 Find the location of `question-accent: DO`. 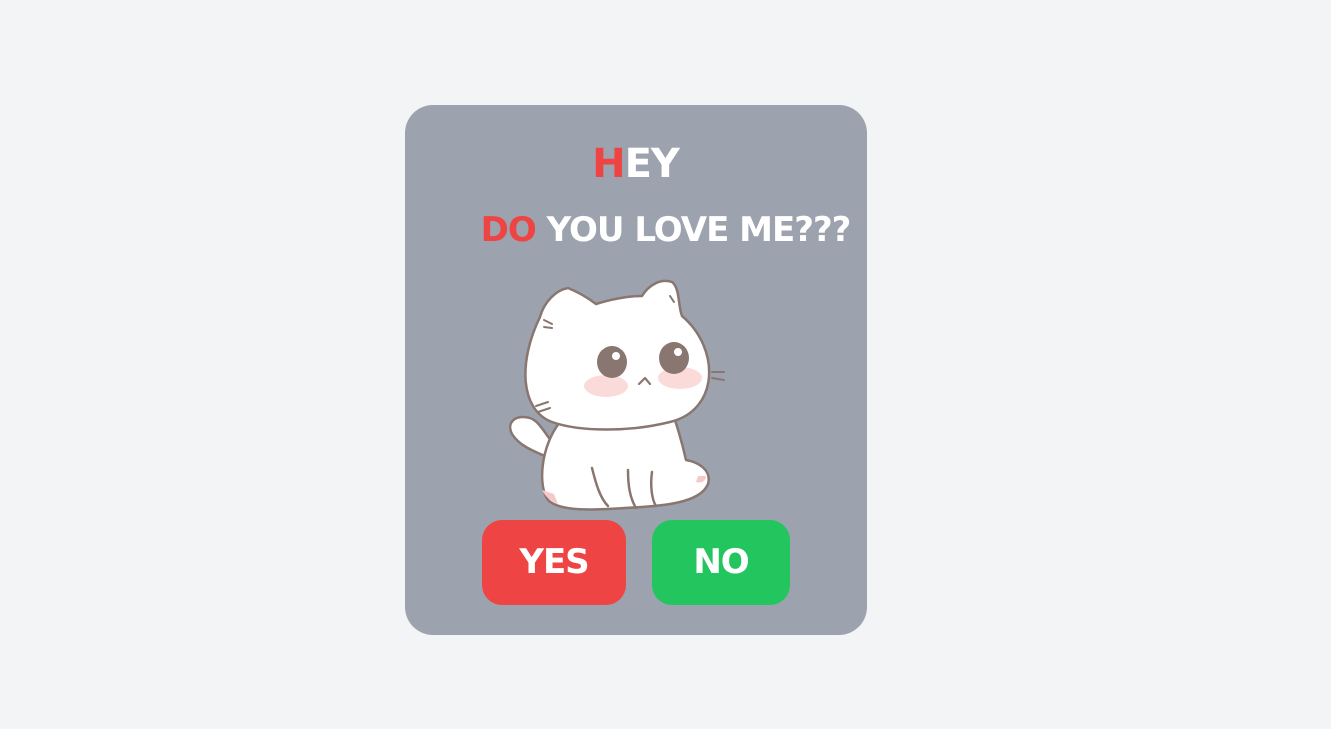

question-accent: DO is located at coordinates (508, 230).